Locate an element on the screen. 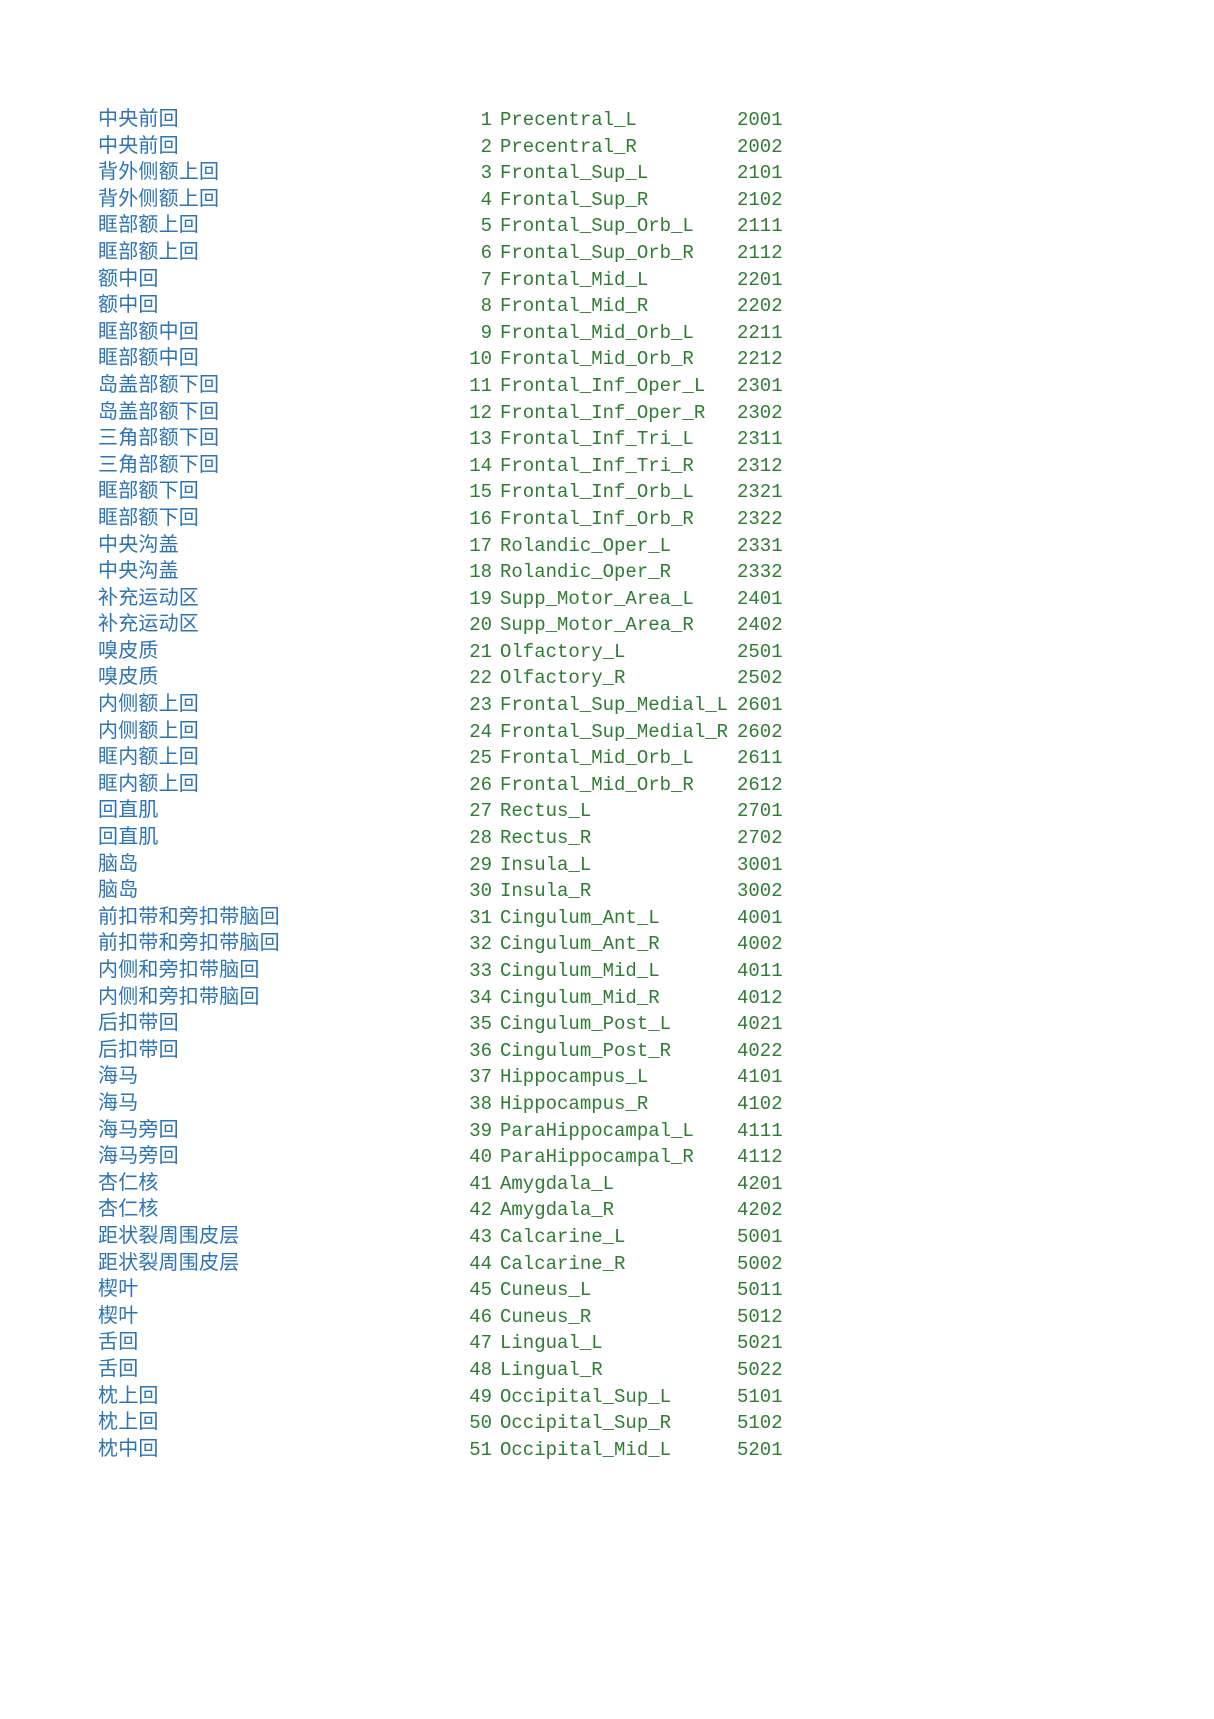 The image size is (1214, 1719). table-row: 嗅皮质 21 Olfactory_L 2501 is located at coordinates (448, 651).